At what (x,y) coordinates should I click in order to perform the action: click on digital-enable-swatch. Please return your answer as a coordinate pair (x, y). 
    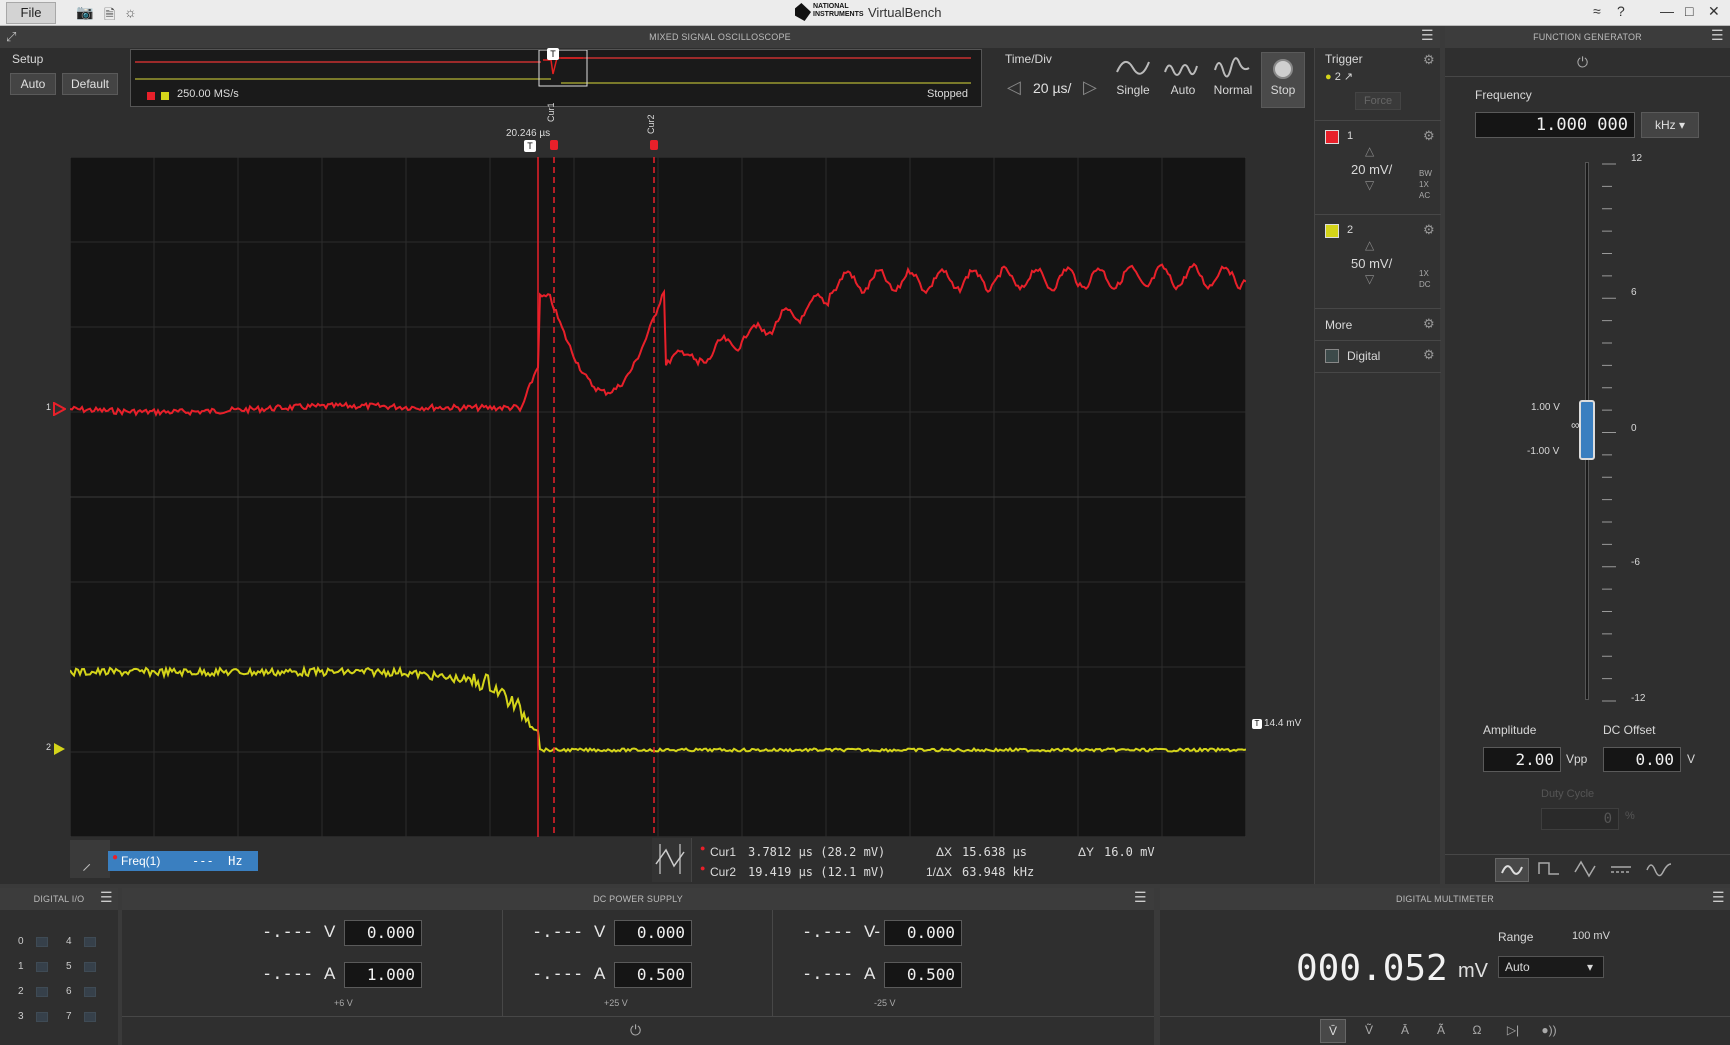
    Looking at the image, I should click on (1332, 356).